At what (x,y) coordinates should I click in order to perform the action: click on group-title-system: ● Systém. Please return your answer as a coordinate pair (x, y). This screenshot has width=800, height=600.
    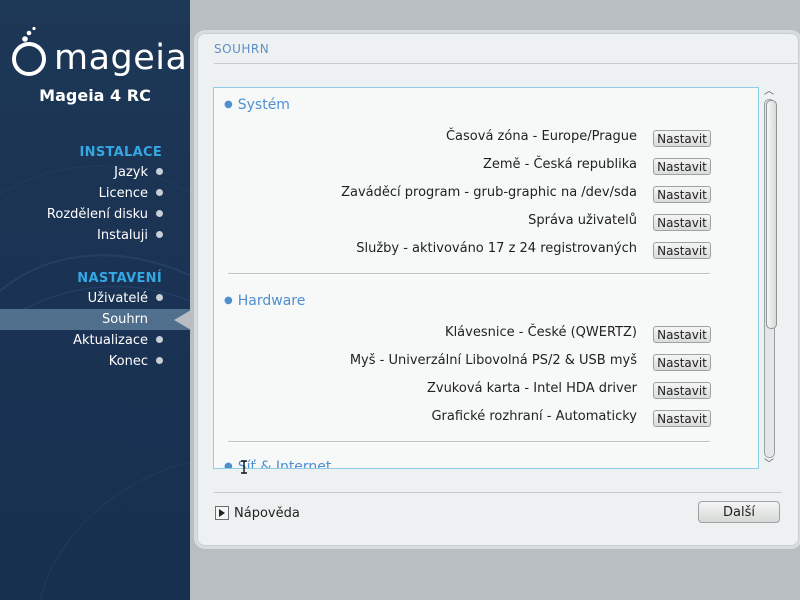
    Looking at the image, I should click on (257, 105).